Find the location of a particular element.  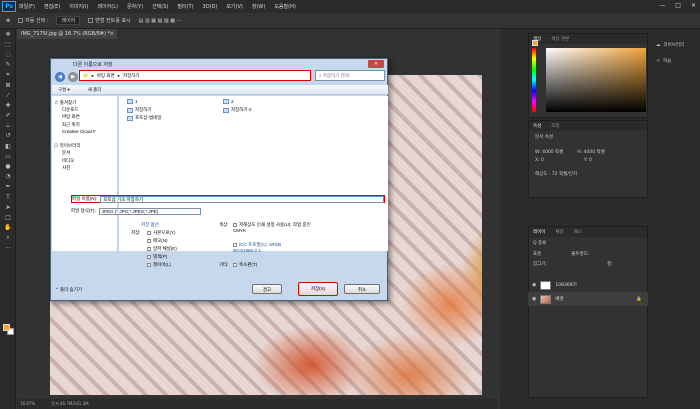

libraries-button: ☁ 라이브러리 is located at coordinates (676, 45).